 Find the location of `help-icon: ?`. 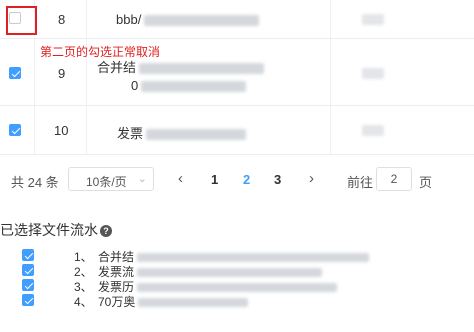

help-icon: ? is located at coordinates (106, 231).